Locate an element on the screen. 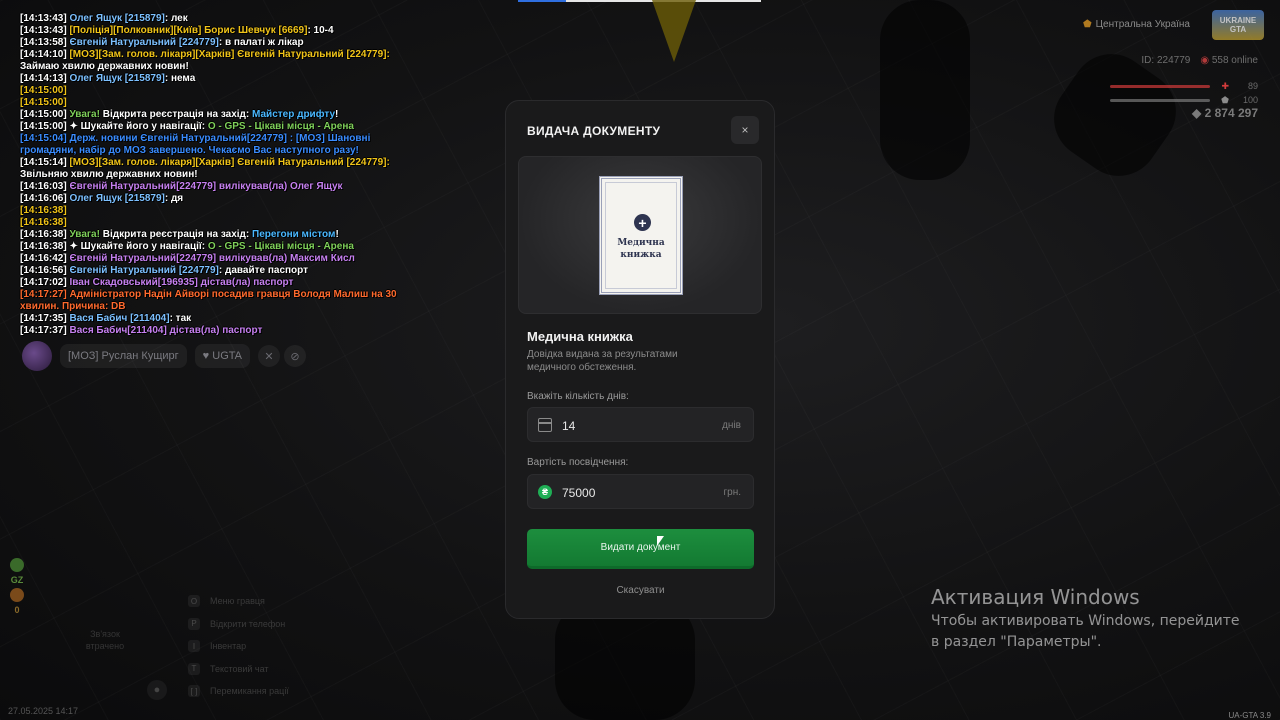  price-field: ₴ 75000 грн. is located at coordinates (640, 491).